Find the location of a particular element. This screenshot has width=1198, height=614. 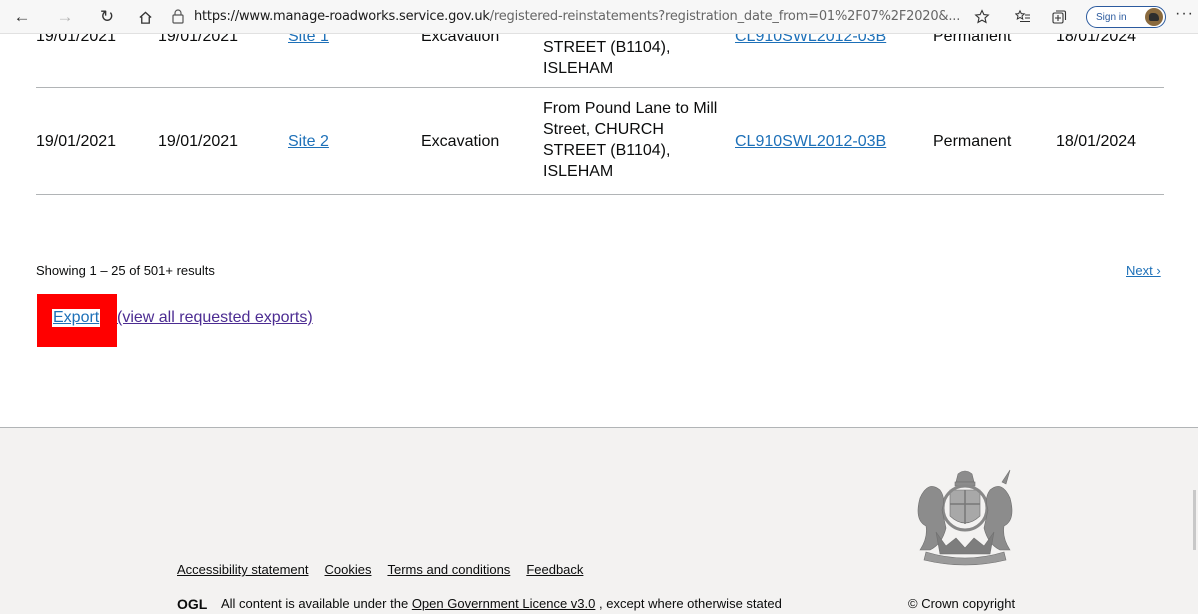

avatar is located at coordinates (1154, 17).